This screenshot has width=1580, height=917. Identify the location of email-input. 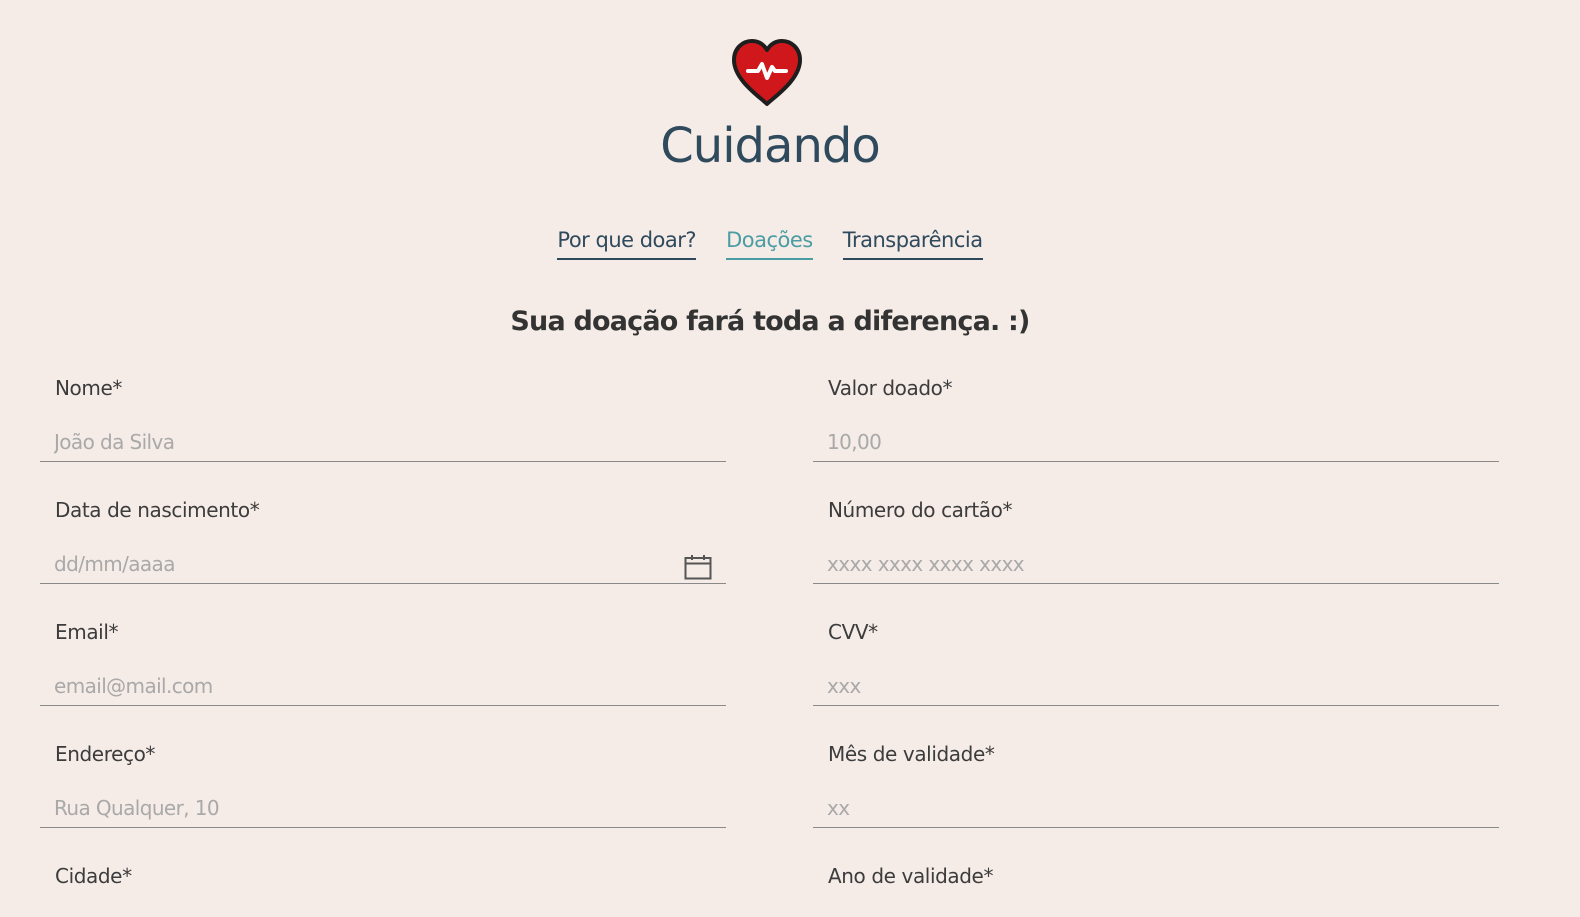
(383, 686).